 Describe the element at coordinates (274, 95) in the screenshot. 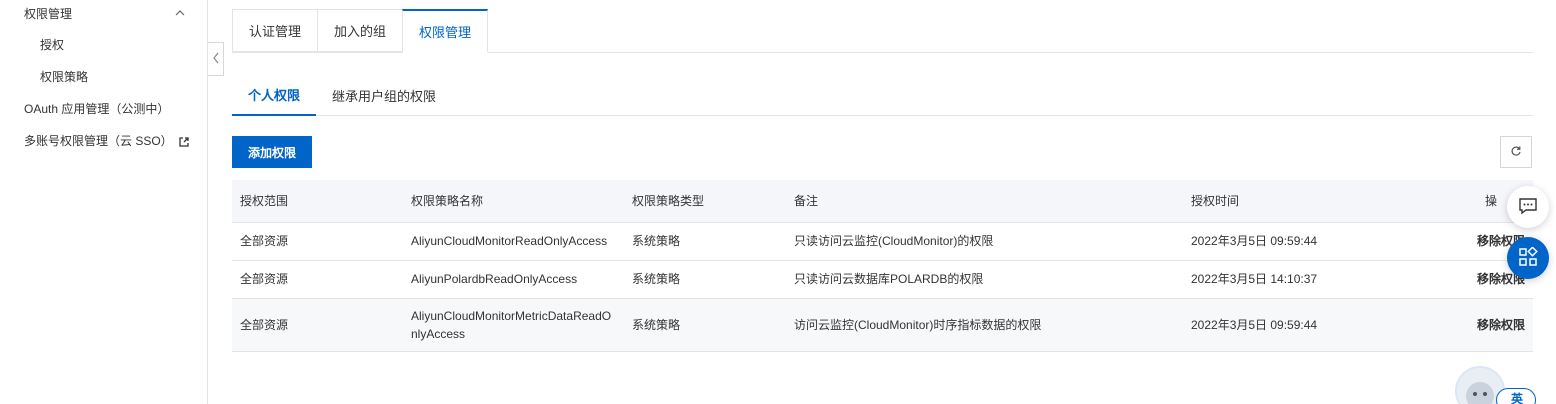

I see `subtab-personal: 个人权限` at that location.